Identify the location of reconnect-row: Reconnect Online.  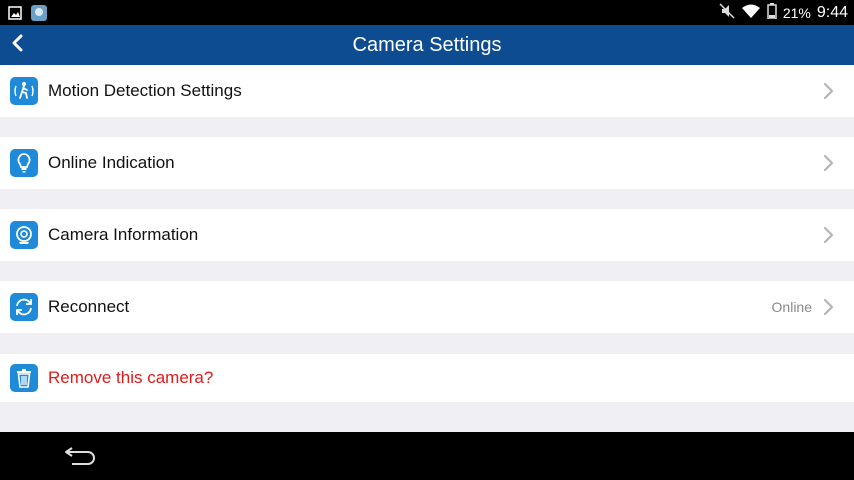
(427, 307).